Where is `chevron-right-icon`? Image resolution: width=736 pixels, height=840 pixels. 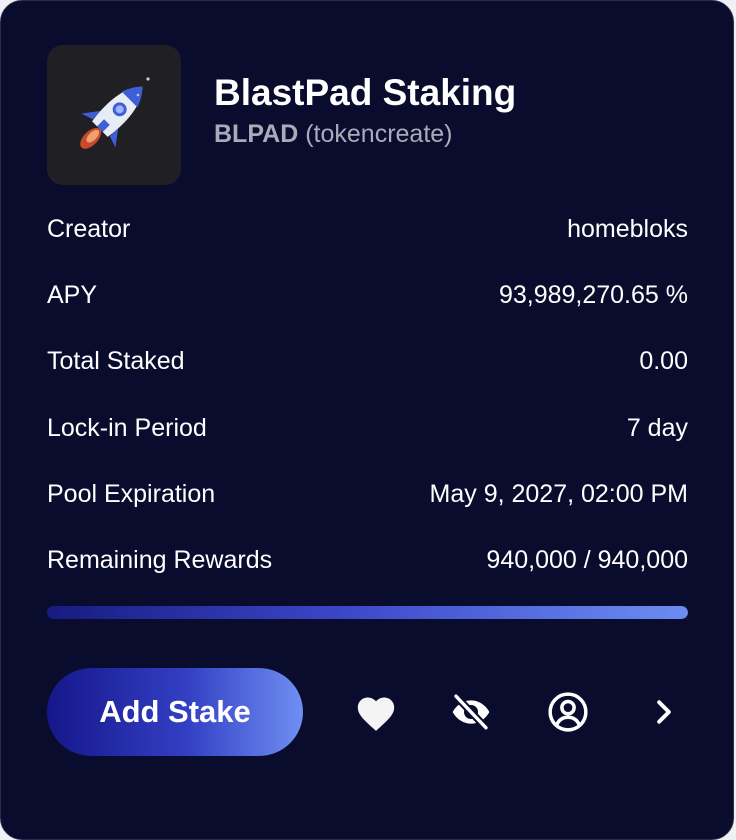 chevron-right-icon is located at coordinates (664, 712).